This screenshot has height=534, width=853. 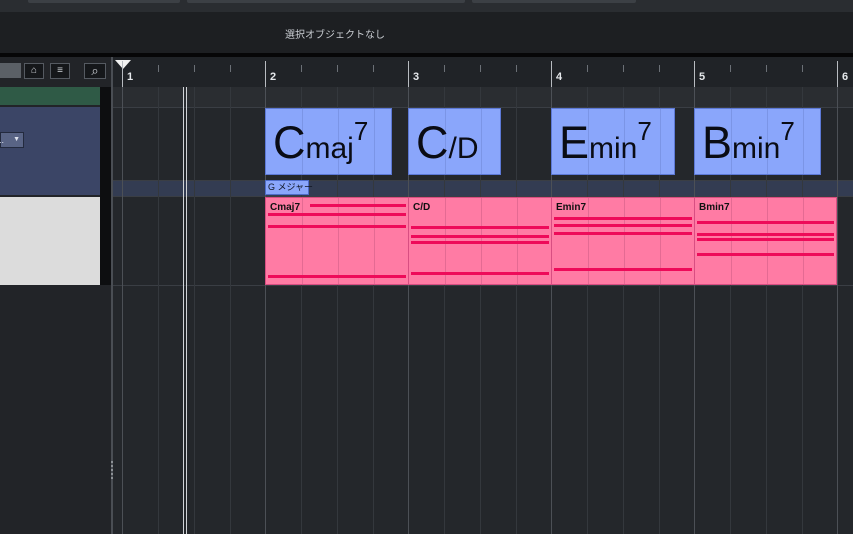 I want to click on top-toolbar-strip, so click(x=426, y=6).